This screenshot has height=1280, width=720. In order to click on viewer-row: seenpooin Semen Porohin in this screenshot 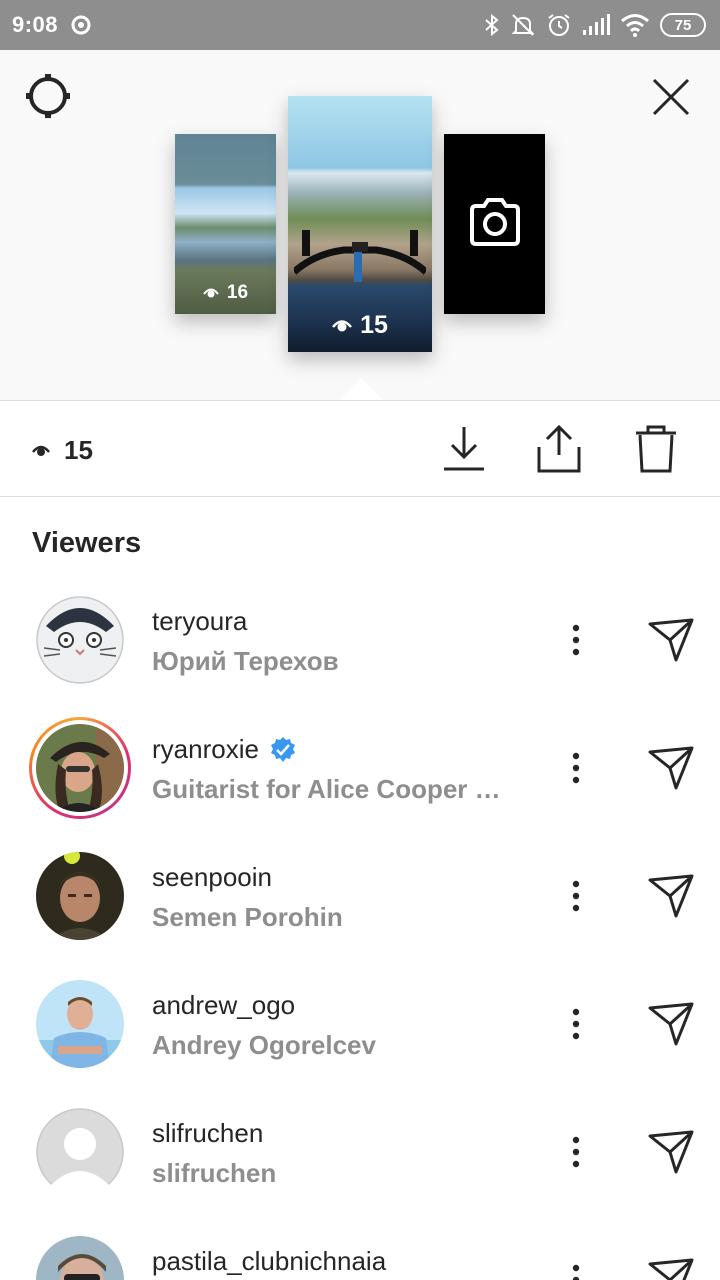, I will do `click(360, 896)`.